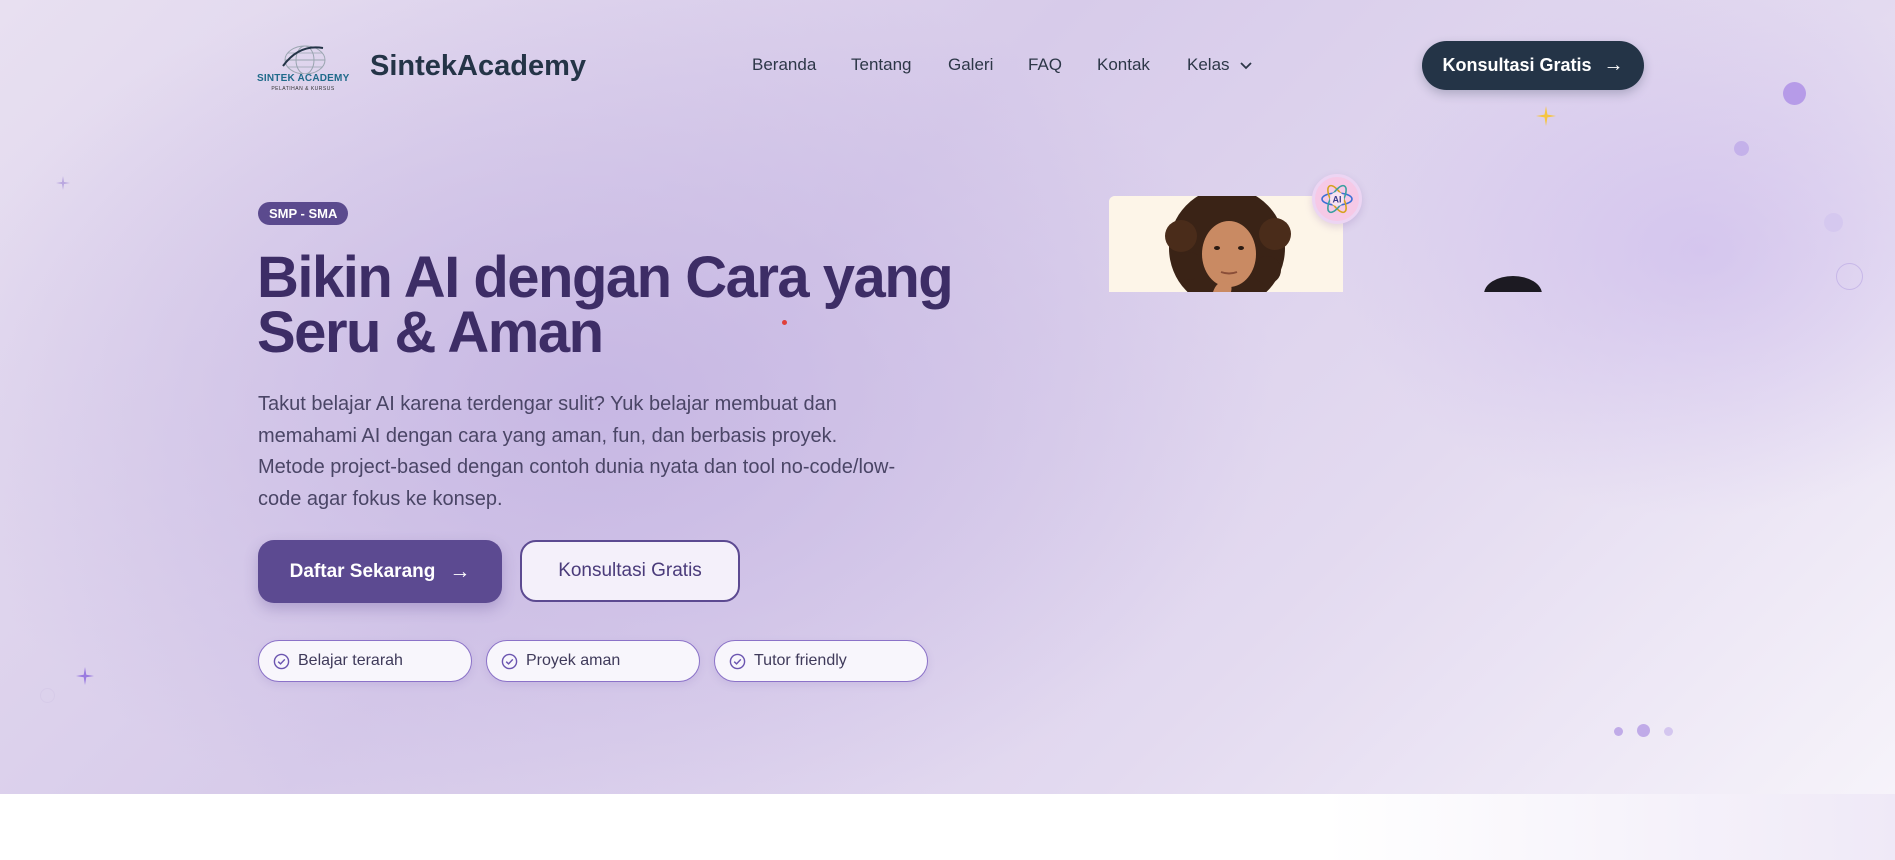 The height and width of the screenshot is (860, 1895). Describe the element at coordinates (573, 660) in the screenshot. I see `feature-label: Proyek aman` at that location.